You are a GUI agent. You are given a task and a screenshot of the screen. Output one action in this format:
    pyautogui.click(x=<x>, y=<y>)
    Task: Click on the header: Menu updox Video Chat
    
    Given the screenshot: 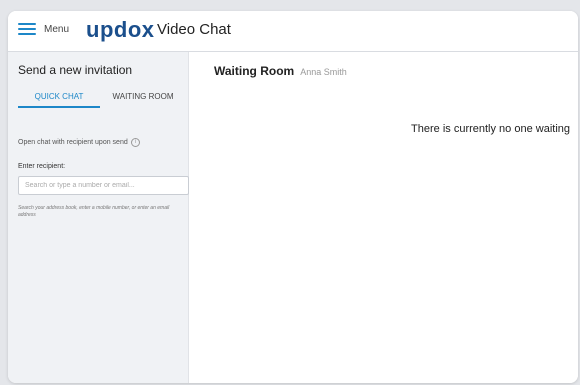 What is the action you would take?
    pyautogui.click(x=293, y=31)
    